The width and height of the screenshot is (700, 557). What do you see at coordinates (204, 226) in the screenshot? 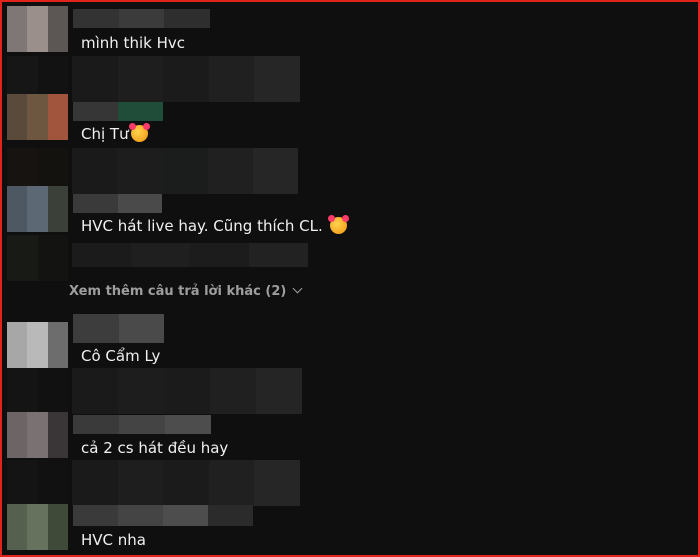
I see `comment-text-content: HVC hát live hay. Cũng thích CL.` at bounding box center [204, 226].